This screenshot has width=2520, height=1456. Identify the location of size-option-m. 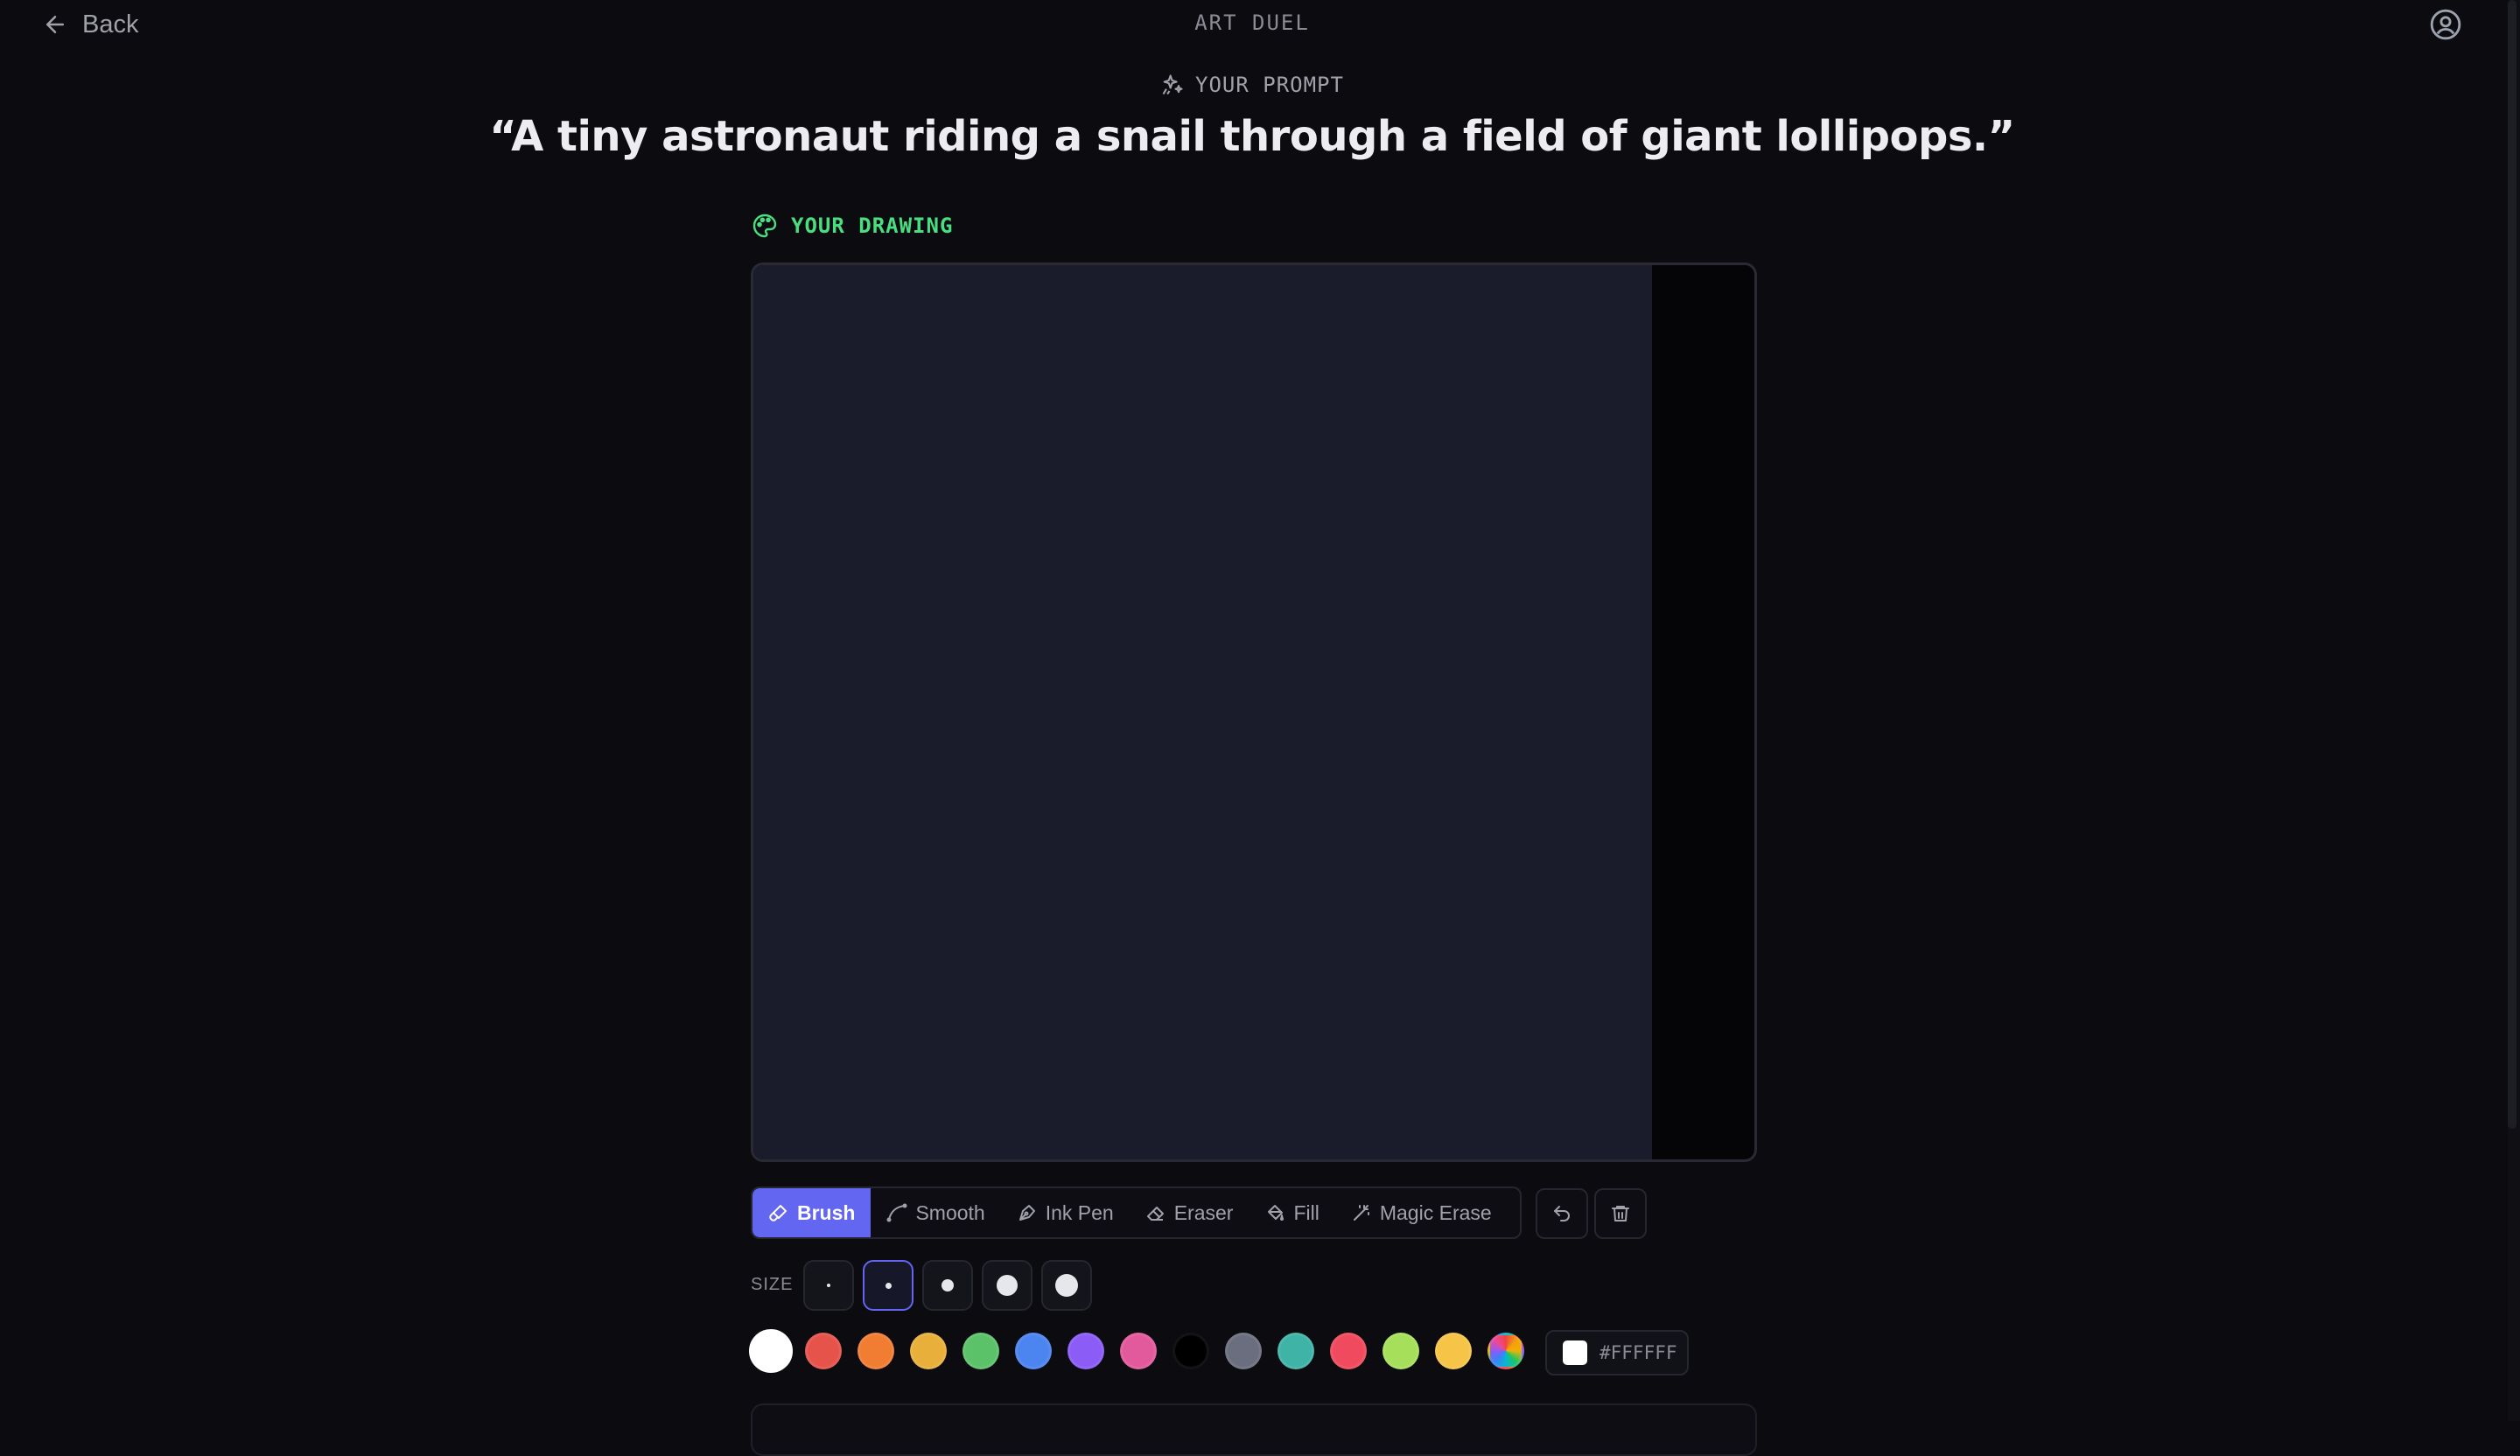
(947, 1285).